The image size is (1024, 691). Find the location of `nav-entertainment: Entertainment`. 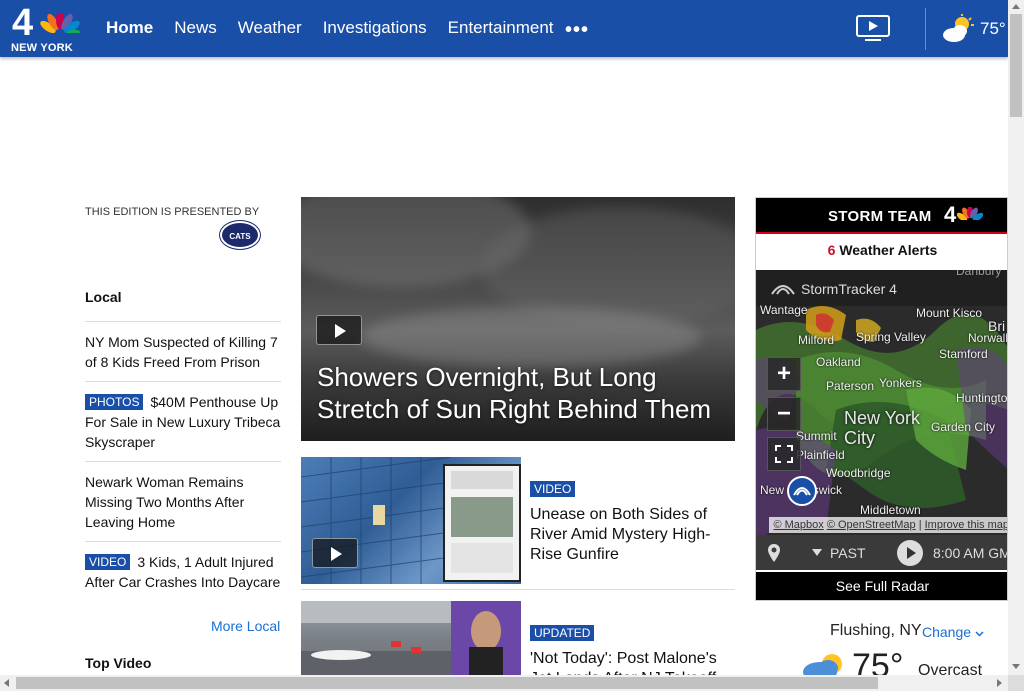

nav-entertainment: Entertainment is located at coordinates (501, 28).